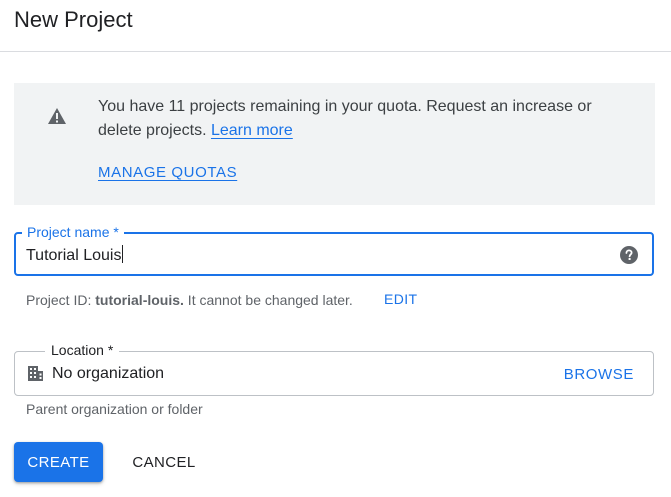  What do you see at coordinates (123, 254) in the screenshot?
I see `text-cursor` at bounding box center [123, 254].